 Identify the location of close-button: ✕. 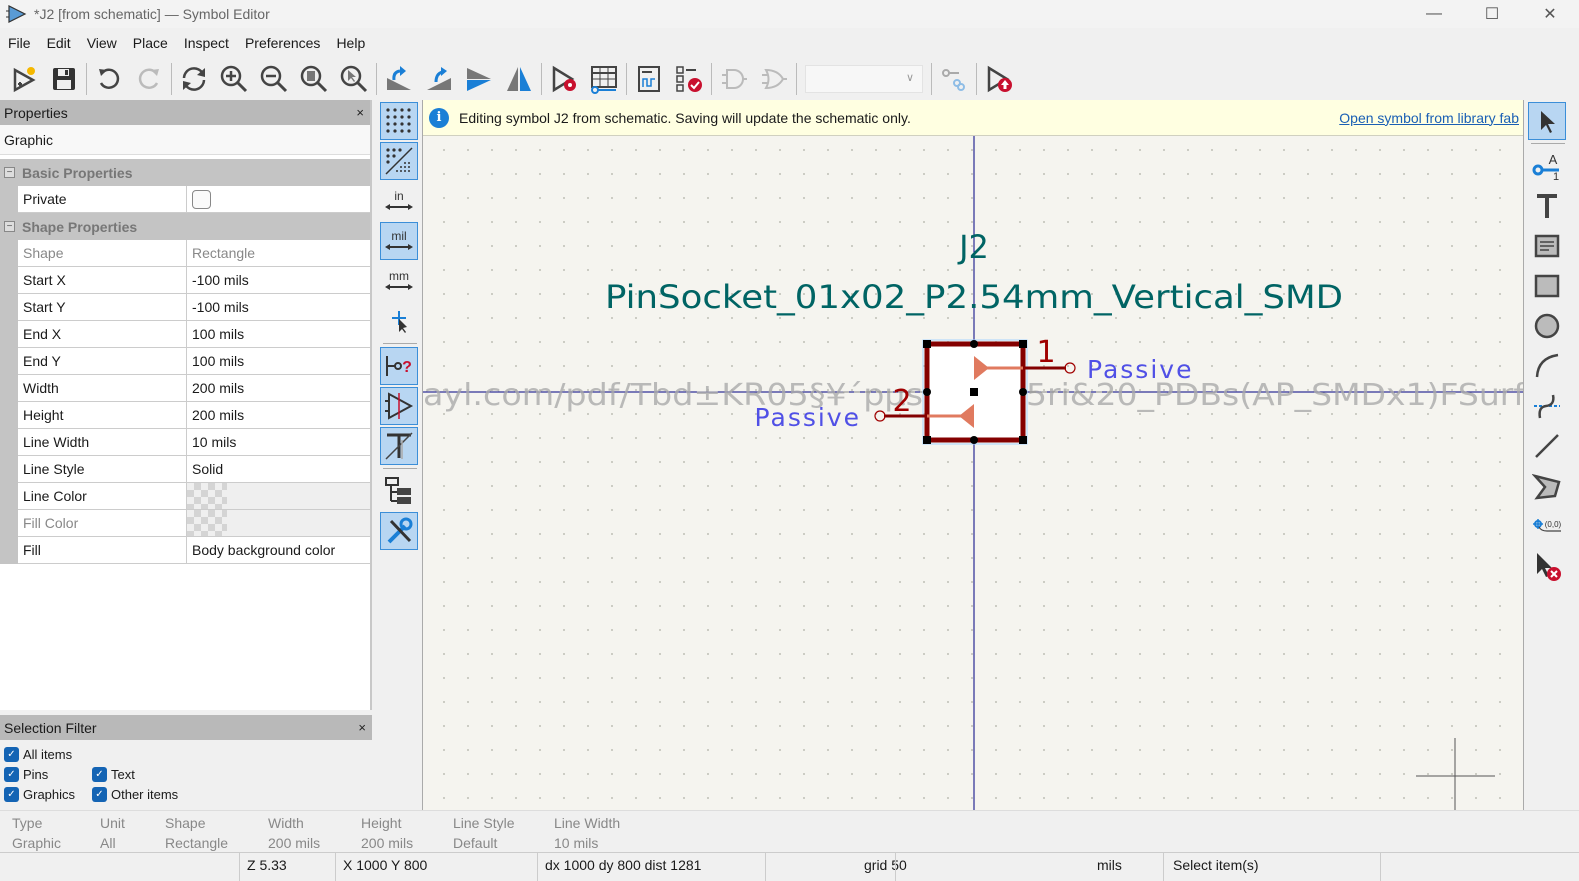
(1550, 14).